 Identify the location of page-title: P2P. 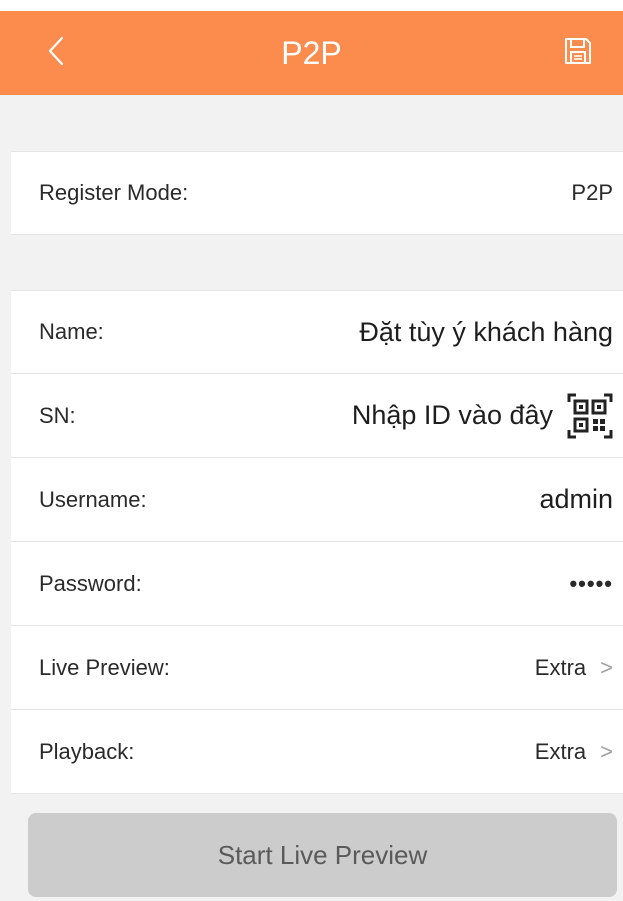
(311, 52).